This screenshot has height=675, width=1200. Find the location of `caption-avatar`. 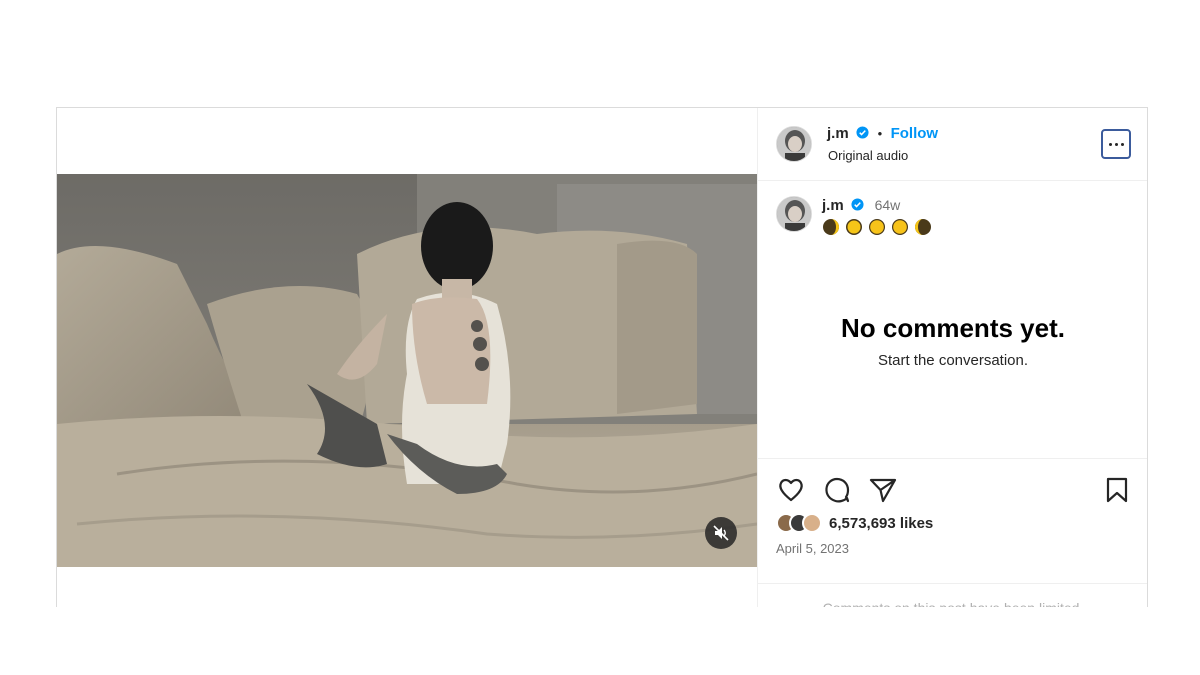

caption-avatar is located at coordinates (794, 214).